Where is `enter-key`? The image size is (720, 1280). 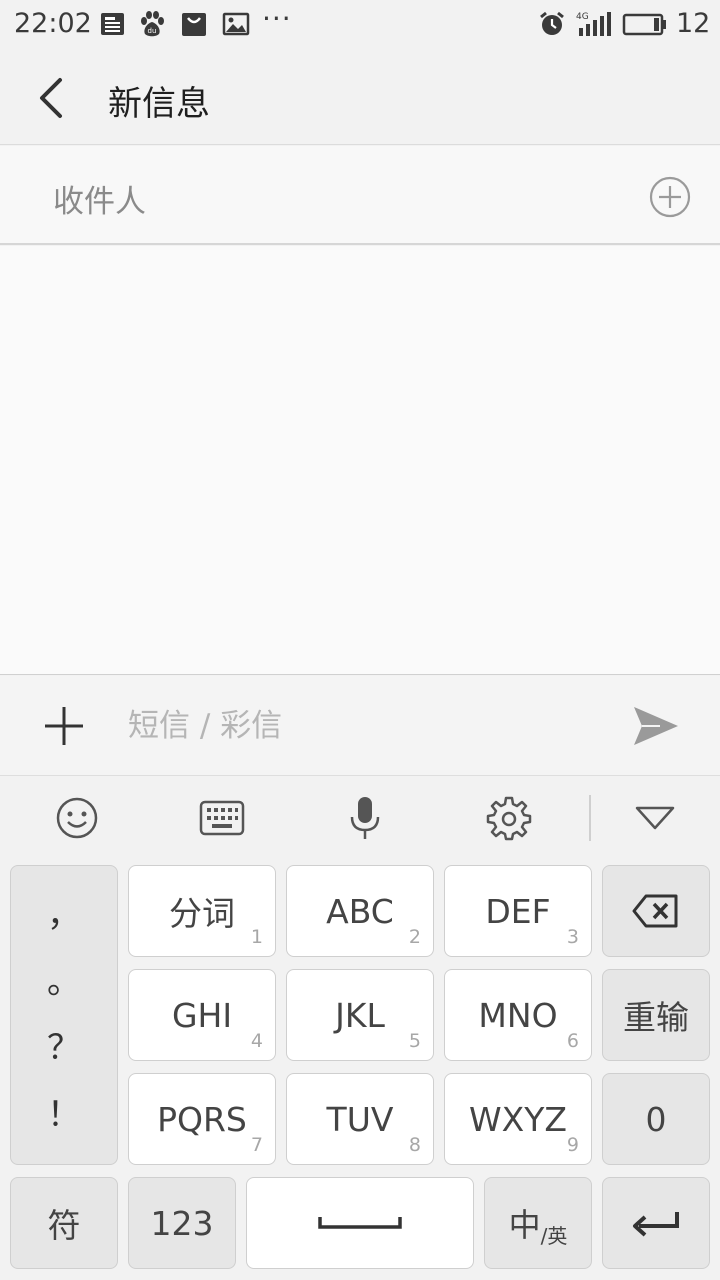 enter-key is located at coordinates (656, 1223).